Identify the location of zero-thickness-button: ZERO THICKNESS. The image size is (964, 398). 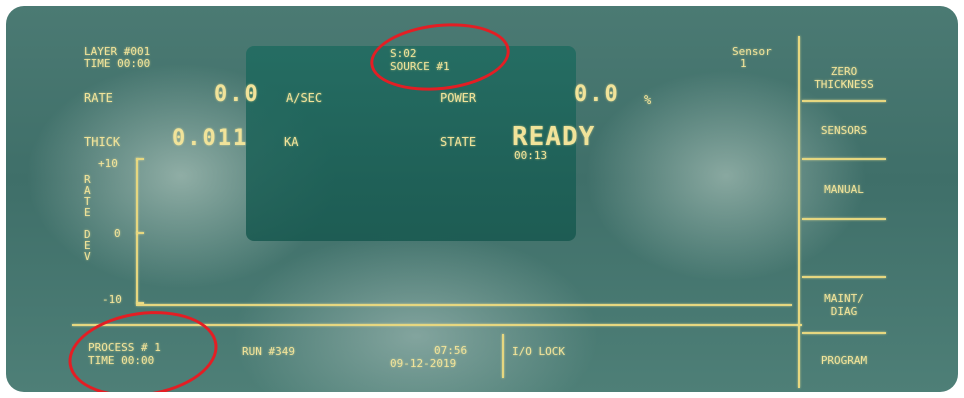
(844, 78).